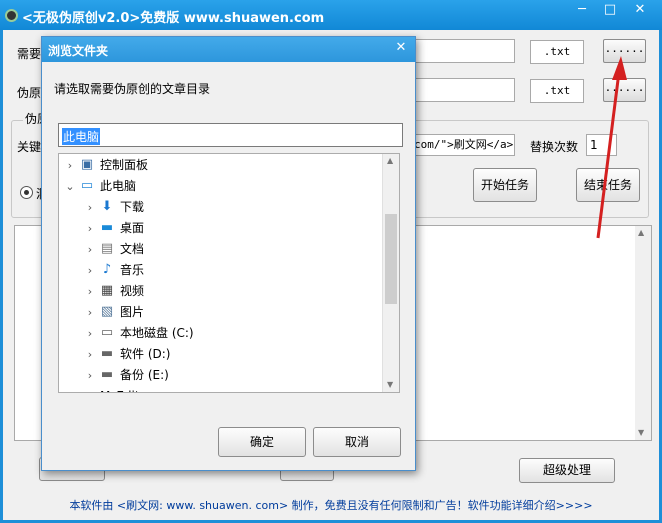 Image resolution: width=662 pixels, height=523 pixels. What do you see at coordinates (107, 332) in the screenshot?
I see `windows-drive-icon: ▭` at bounding box center [107, 332].